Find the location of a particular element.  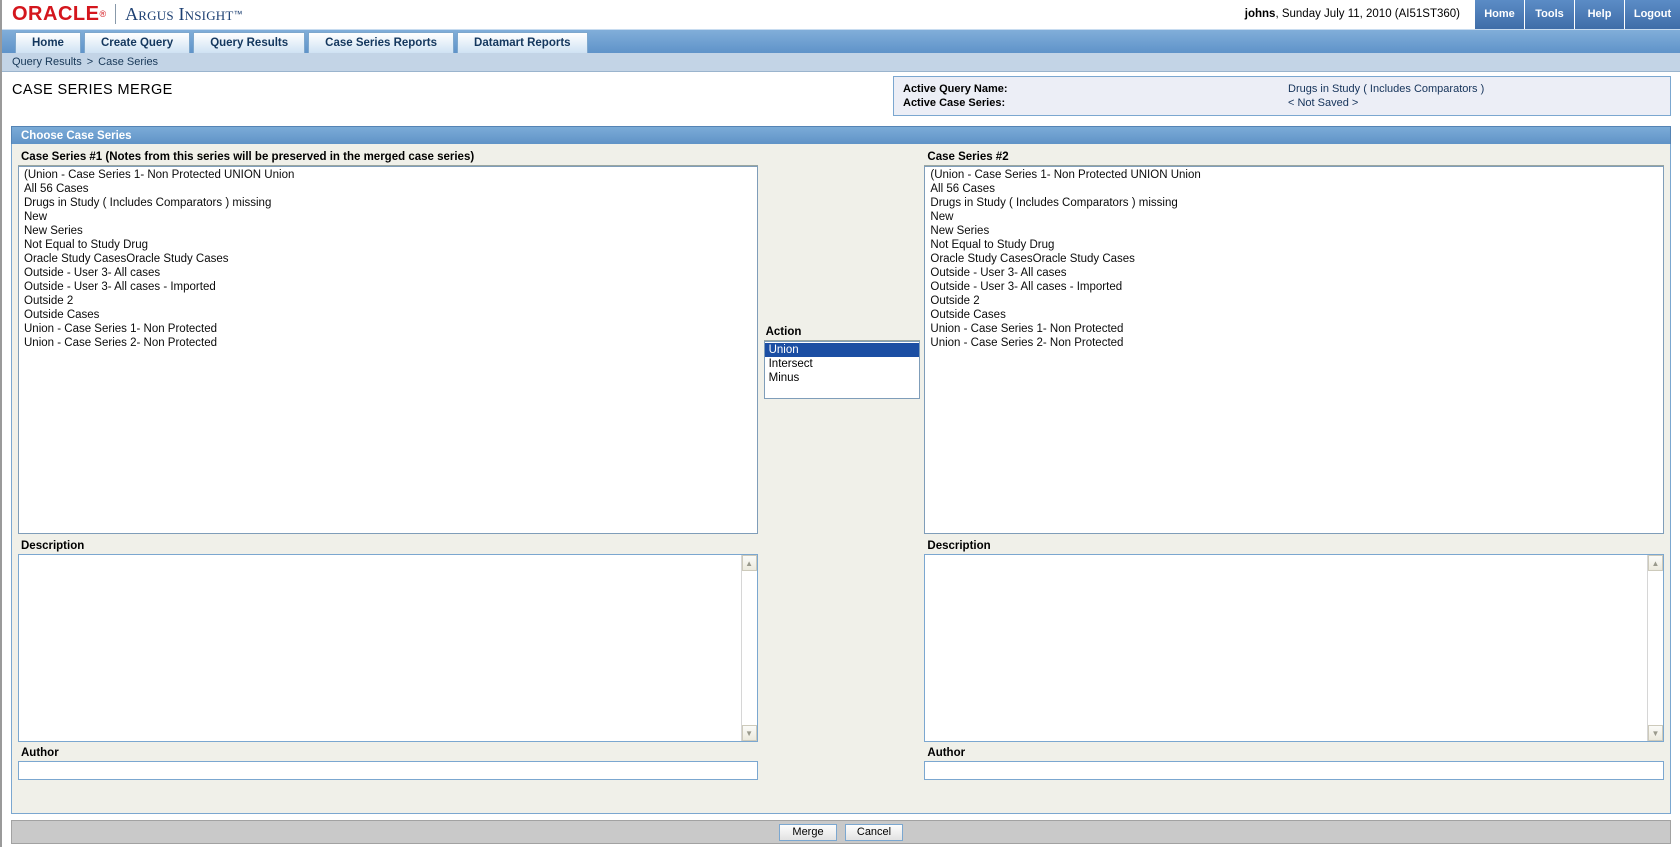

session-info: johns, Sunday July 11, 2010 (AI51ST360) is located at coordinates (1359, 14).